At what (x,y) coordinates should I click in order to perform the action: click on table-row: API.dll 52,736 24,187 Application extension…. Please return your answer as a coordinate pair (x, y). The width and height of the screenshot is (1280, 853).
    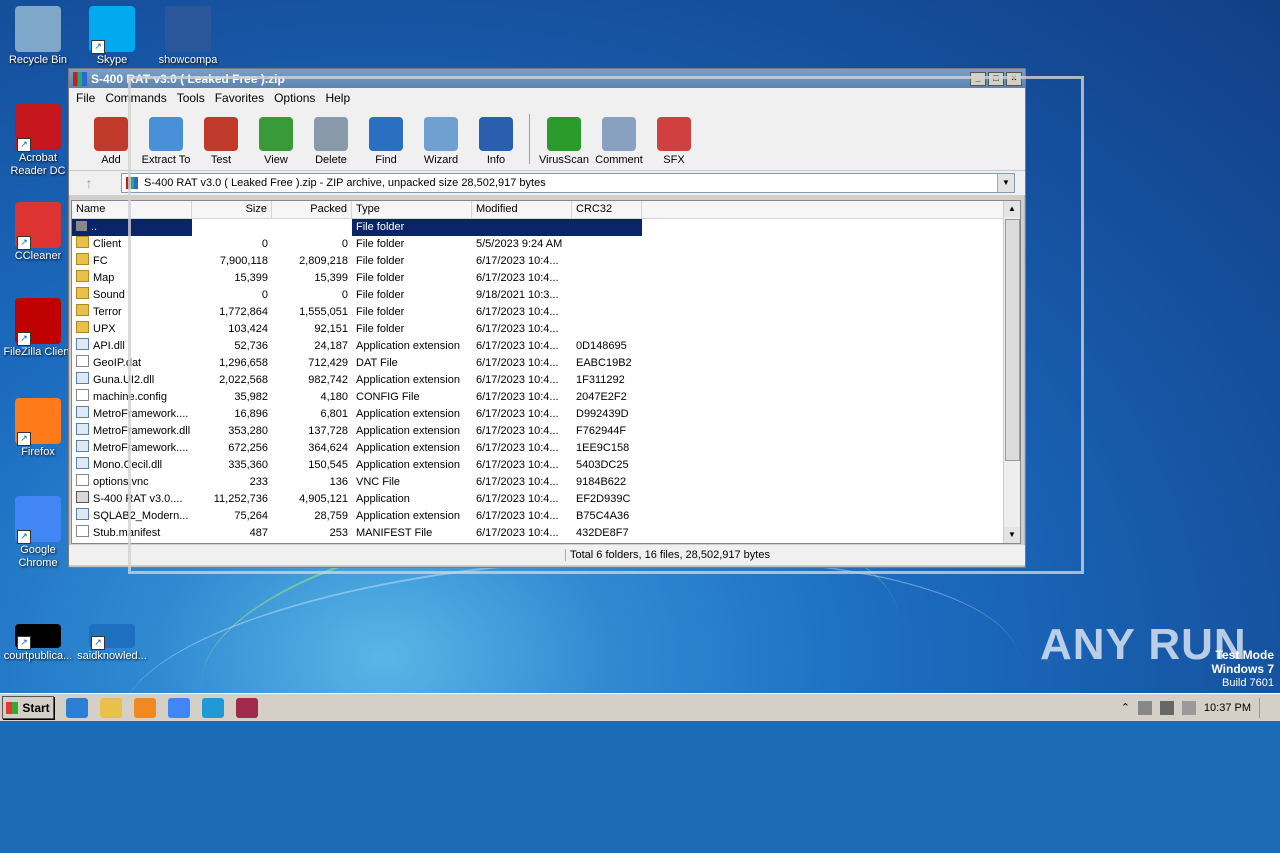
    Looking at the image, I should click on (546, 346).